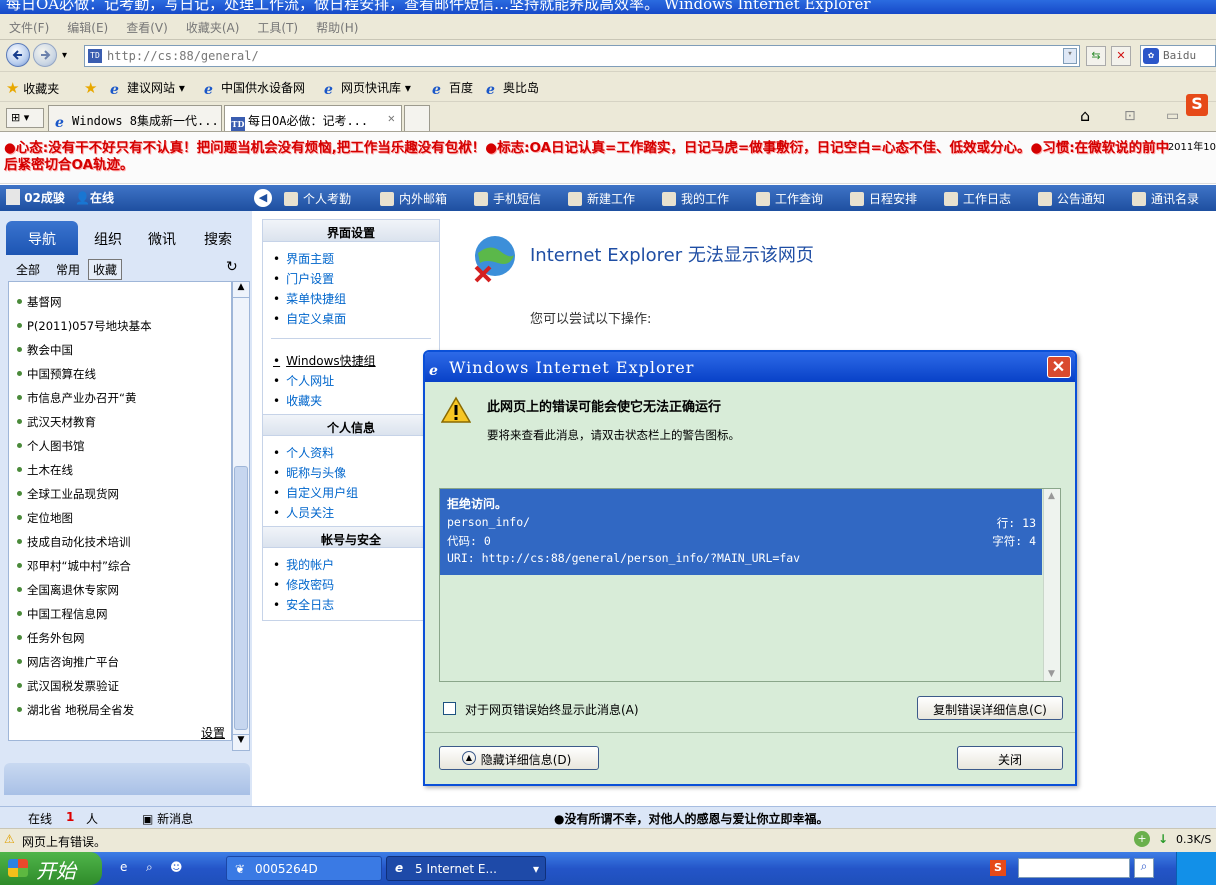  What do you see at coordinates (337, 25) in the screenshot?
I see `menu-help: 帮助(H)` at bounding box center [337, 25].